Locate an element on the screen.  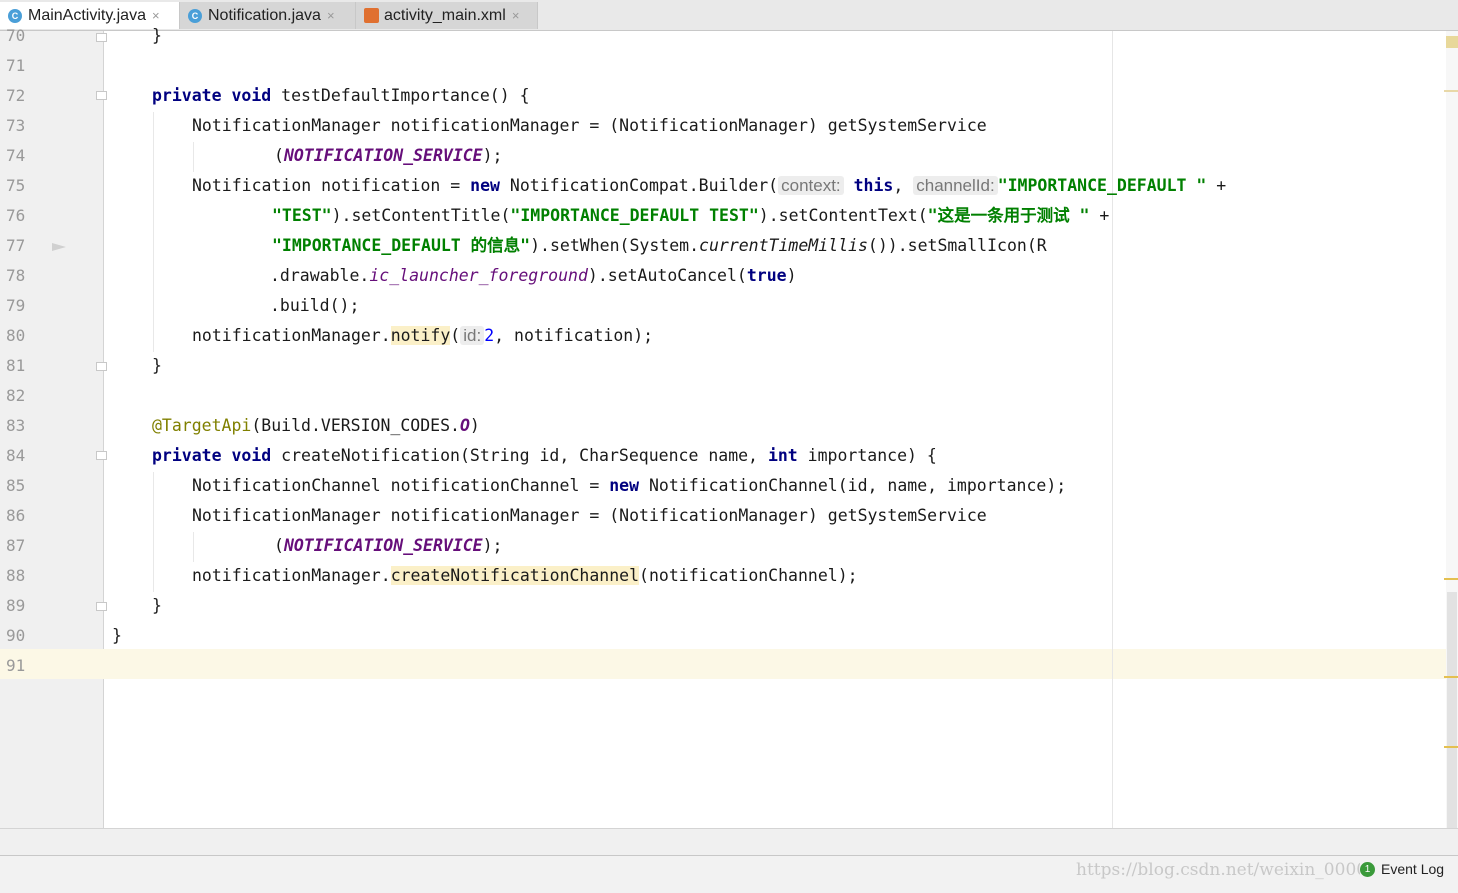
java-class-icon: C is located at coordinates (195, 15).